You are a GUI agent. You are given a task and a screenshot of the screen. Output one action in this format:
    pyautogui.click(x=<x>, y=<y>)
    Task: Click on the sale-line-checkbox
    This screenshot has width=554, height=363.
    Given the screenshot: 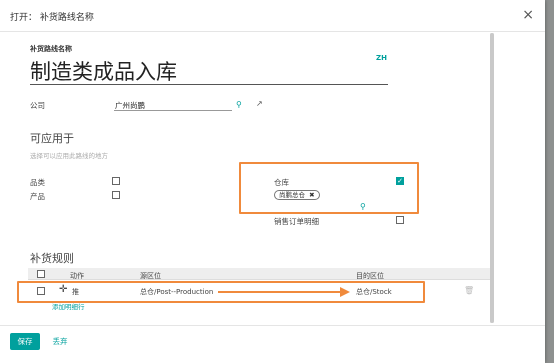 What is the action you would take?
    pyautogui.click(x=400, y=220)
    